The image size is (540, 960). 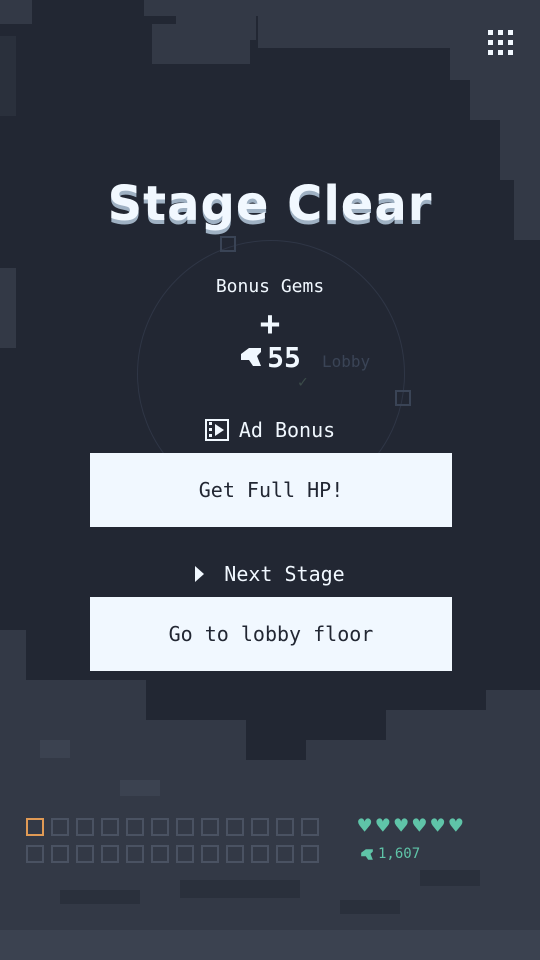 I want to click on bonus-gems-label: Bonus Gems, so click(x=270, y=286).